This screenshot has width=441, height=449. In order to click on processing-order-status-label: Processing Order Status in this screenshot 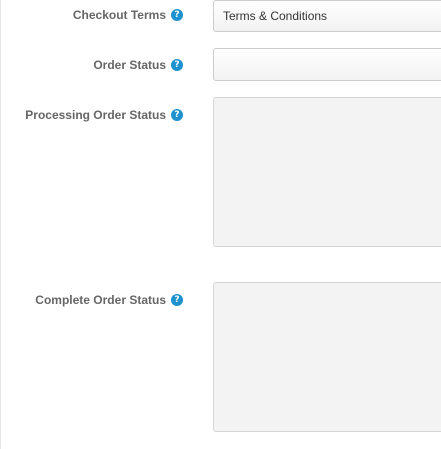, I will do `click(95, 115)`.